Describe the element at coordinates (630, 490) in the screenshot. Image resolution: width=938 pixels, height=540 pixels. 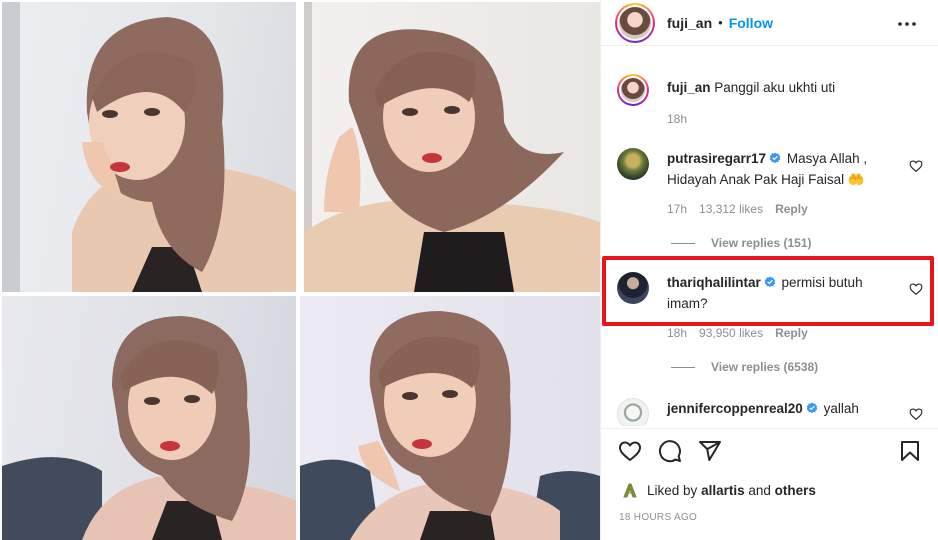
I see `liker-avatar-icon` at that location.